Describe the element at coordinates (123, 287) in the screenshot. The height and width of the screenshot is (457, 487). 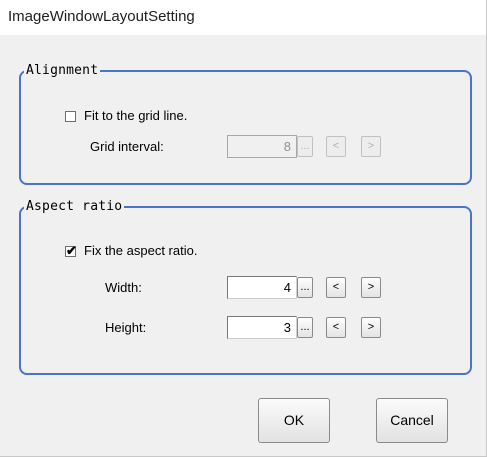
I see `width-label: Width:` at that location.